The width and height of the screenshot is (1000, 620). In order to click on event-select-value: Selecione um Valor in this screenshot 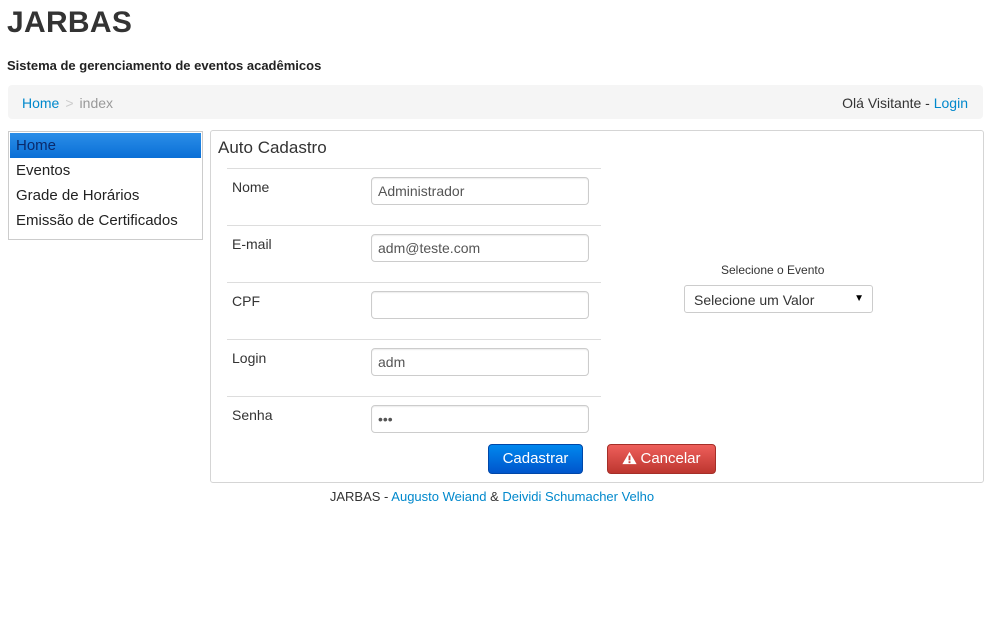, I will do `click(754, 300)`.